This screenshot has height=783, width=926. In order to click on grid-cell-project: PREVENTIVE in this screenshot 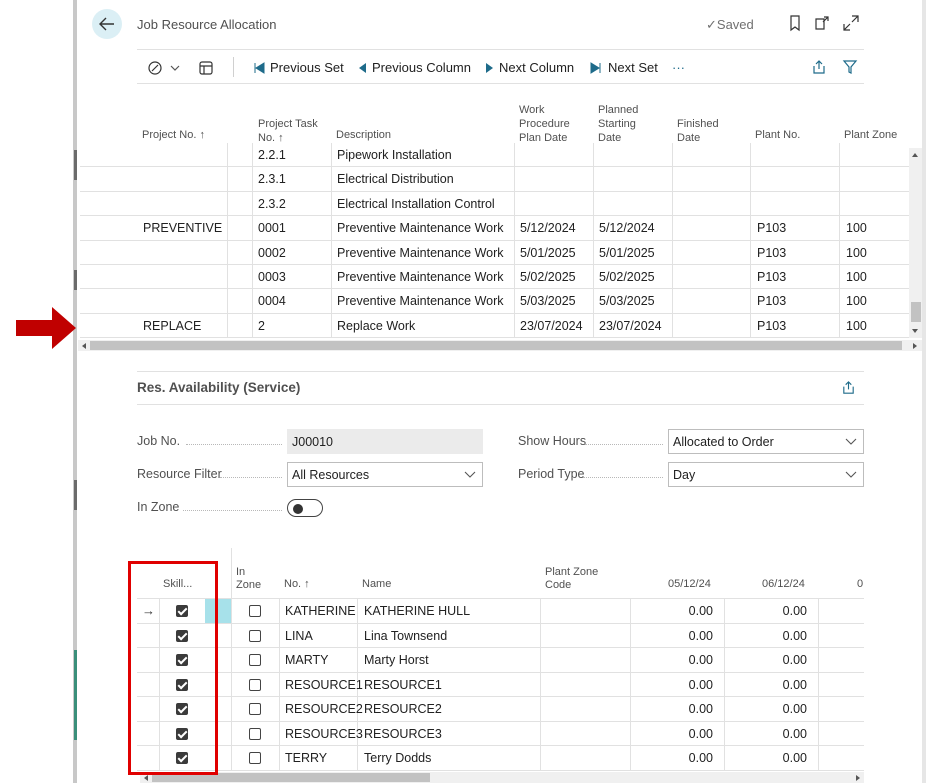, I will do `click(182, 228)`.